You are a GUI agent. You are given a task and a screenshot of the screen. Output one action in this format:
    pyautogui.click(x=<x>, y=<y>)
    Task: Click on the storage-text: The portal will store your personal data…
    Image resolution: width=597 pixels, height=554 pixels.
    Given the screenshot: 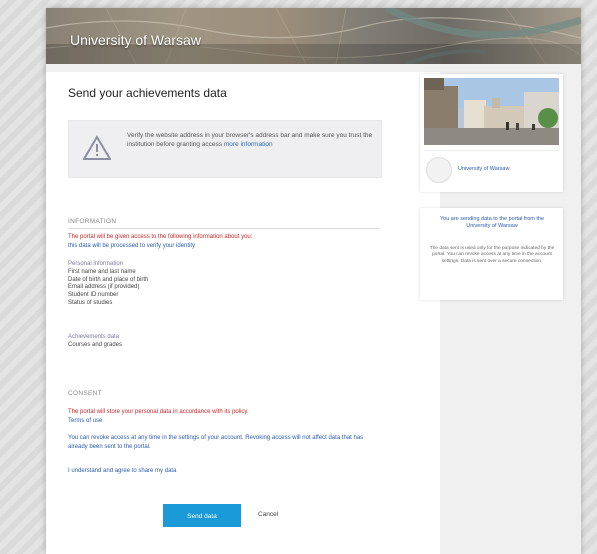 What is the action you would take?
    pyautogui.click(x=158, y=412)
    